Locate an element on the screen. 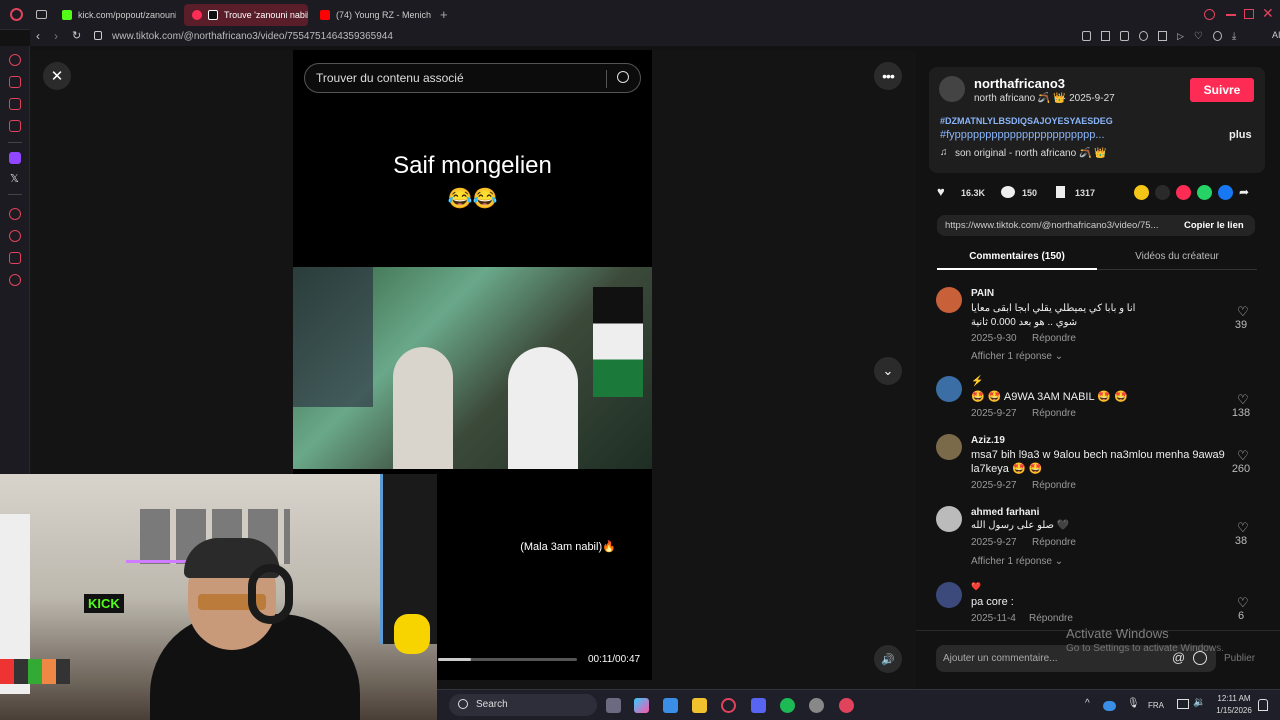  forward-icon: › is located at coordinates (56, 36).